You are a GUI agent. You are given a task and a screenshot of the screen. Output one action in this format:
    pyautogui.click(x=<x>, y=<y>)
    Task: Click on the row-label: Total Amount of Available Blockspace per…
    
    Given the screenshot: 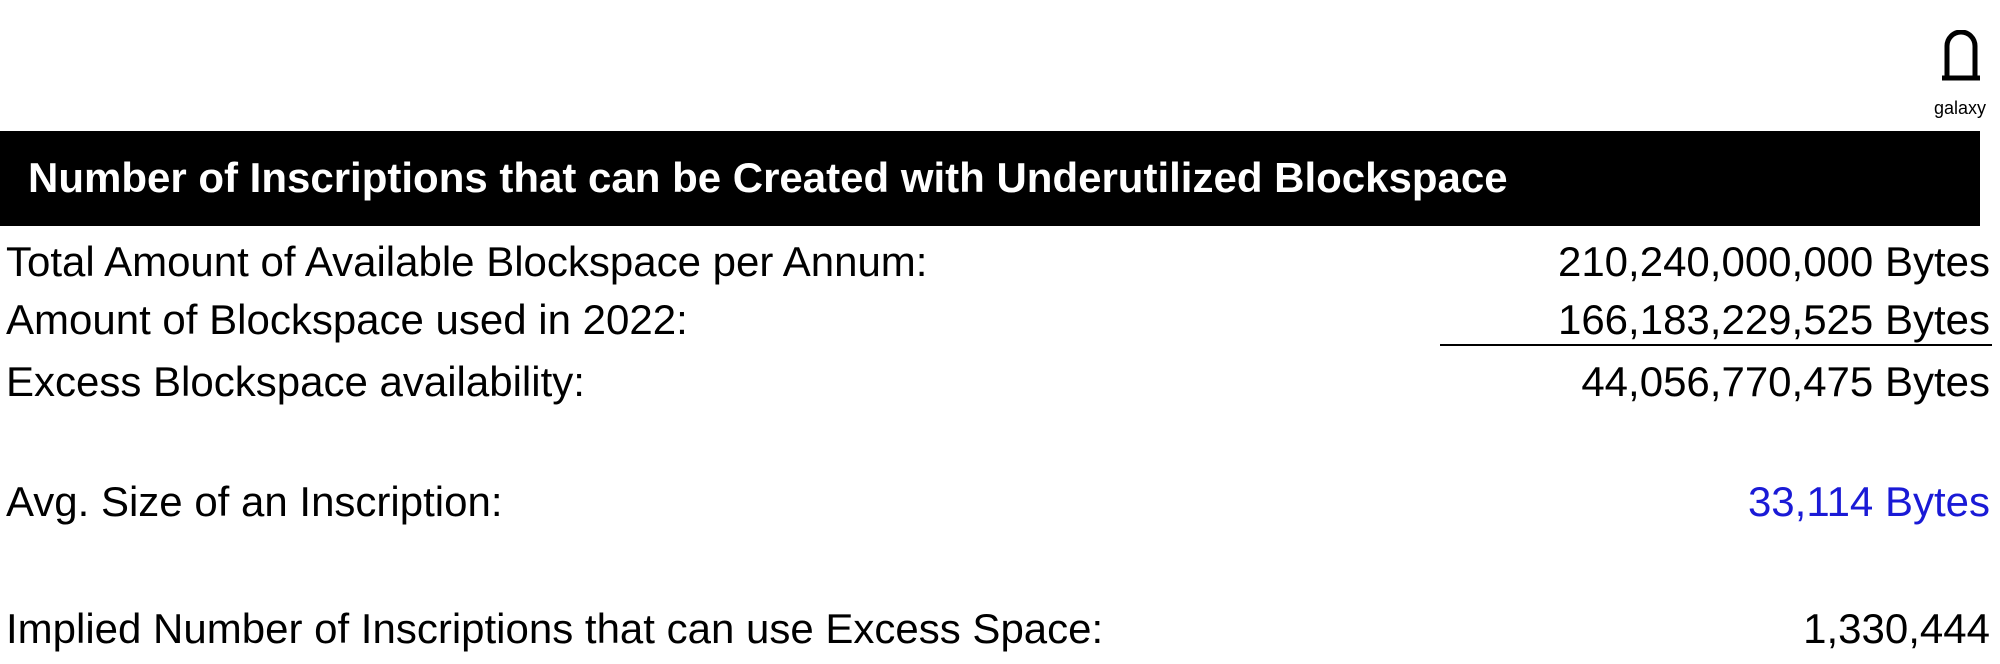 What is the action you would take?
    pyautogui.click(x=467, y=261)
    